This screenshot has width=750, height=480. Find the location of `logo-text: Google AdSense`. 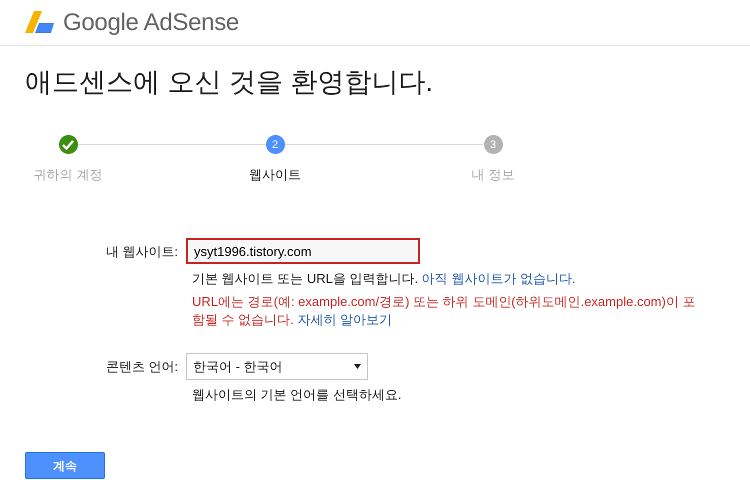

logo-text: Google AdSense is located at coordinates (151, 23).